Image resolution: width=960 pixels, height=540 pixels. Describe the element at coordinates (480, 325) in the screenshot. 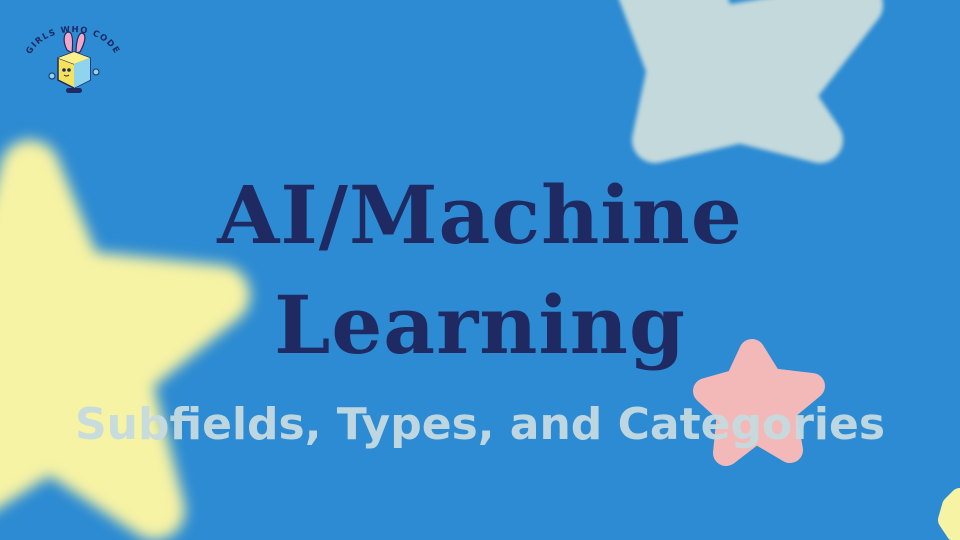

I see `title-line-2: Learning` at that location.